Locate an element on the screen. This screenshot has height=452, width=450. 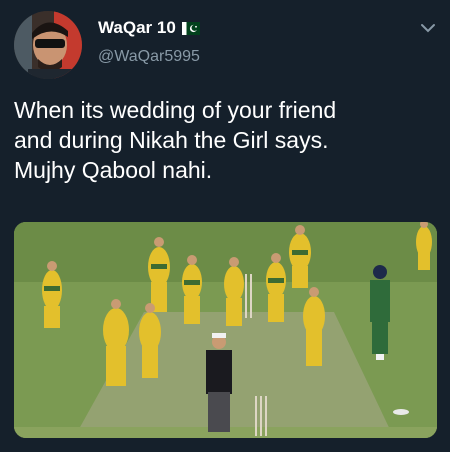
author-handle: @WaQar5995 is located at coordinates (149, 57).